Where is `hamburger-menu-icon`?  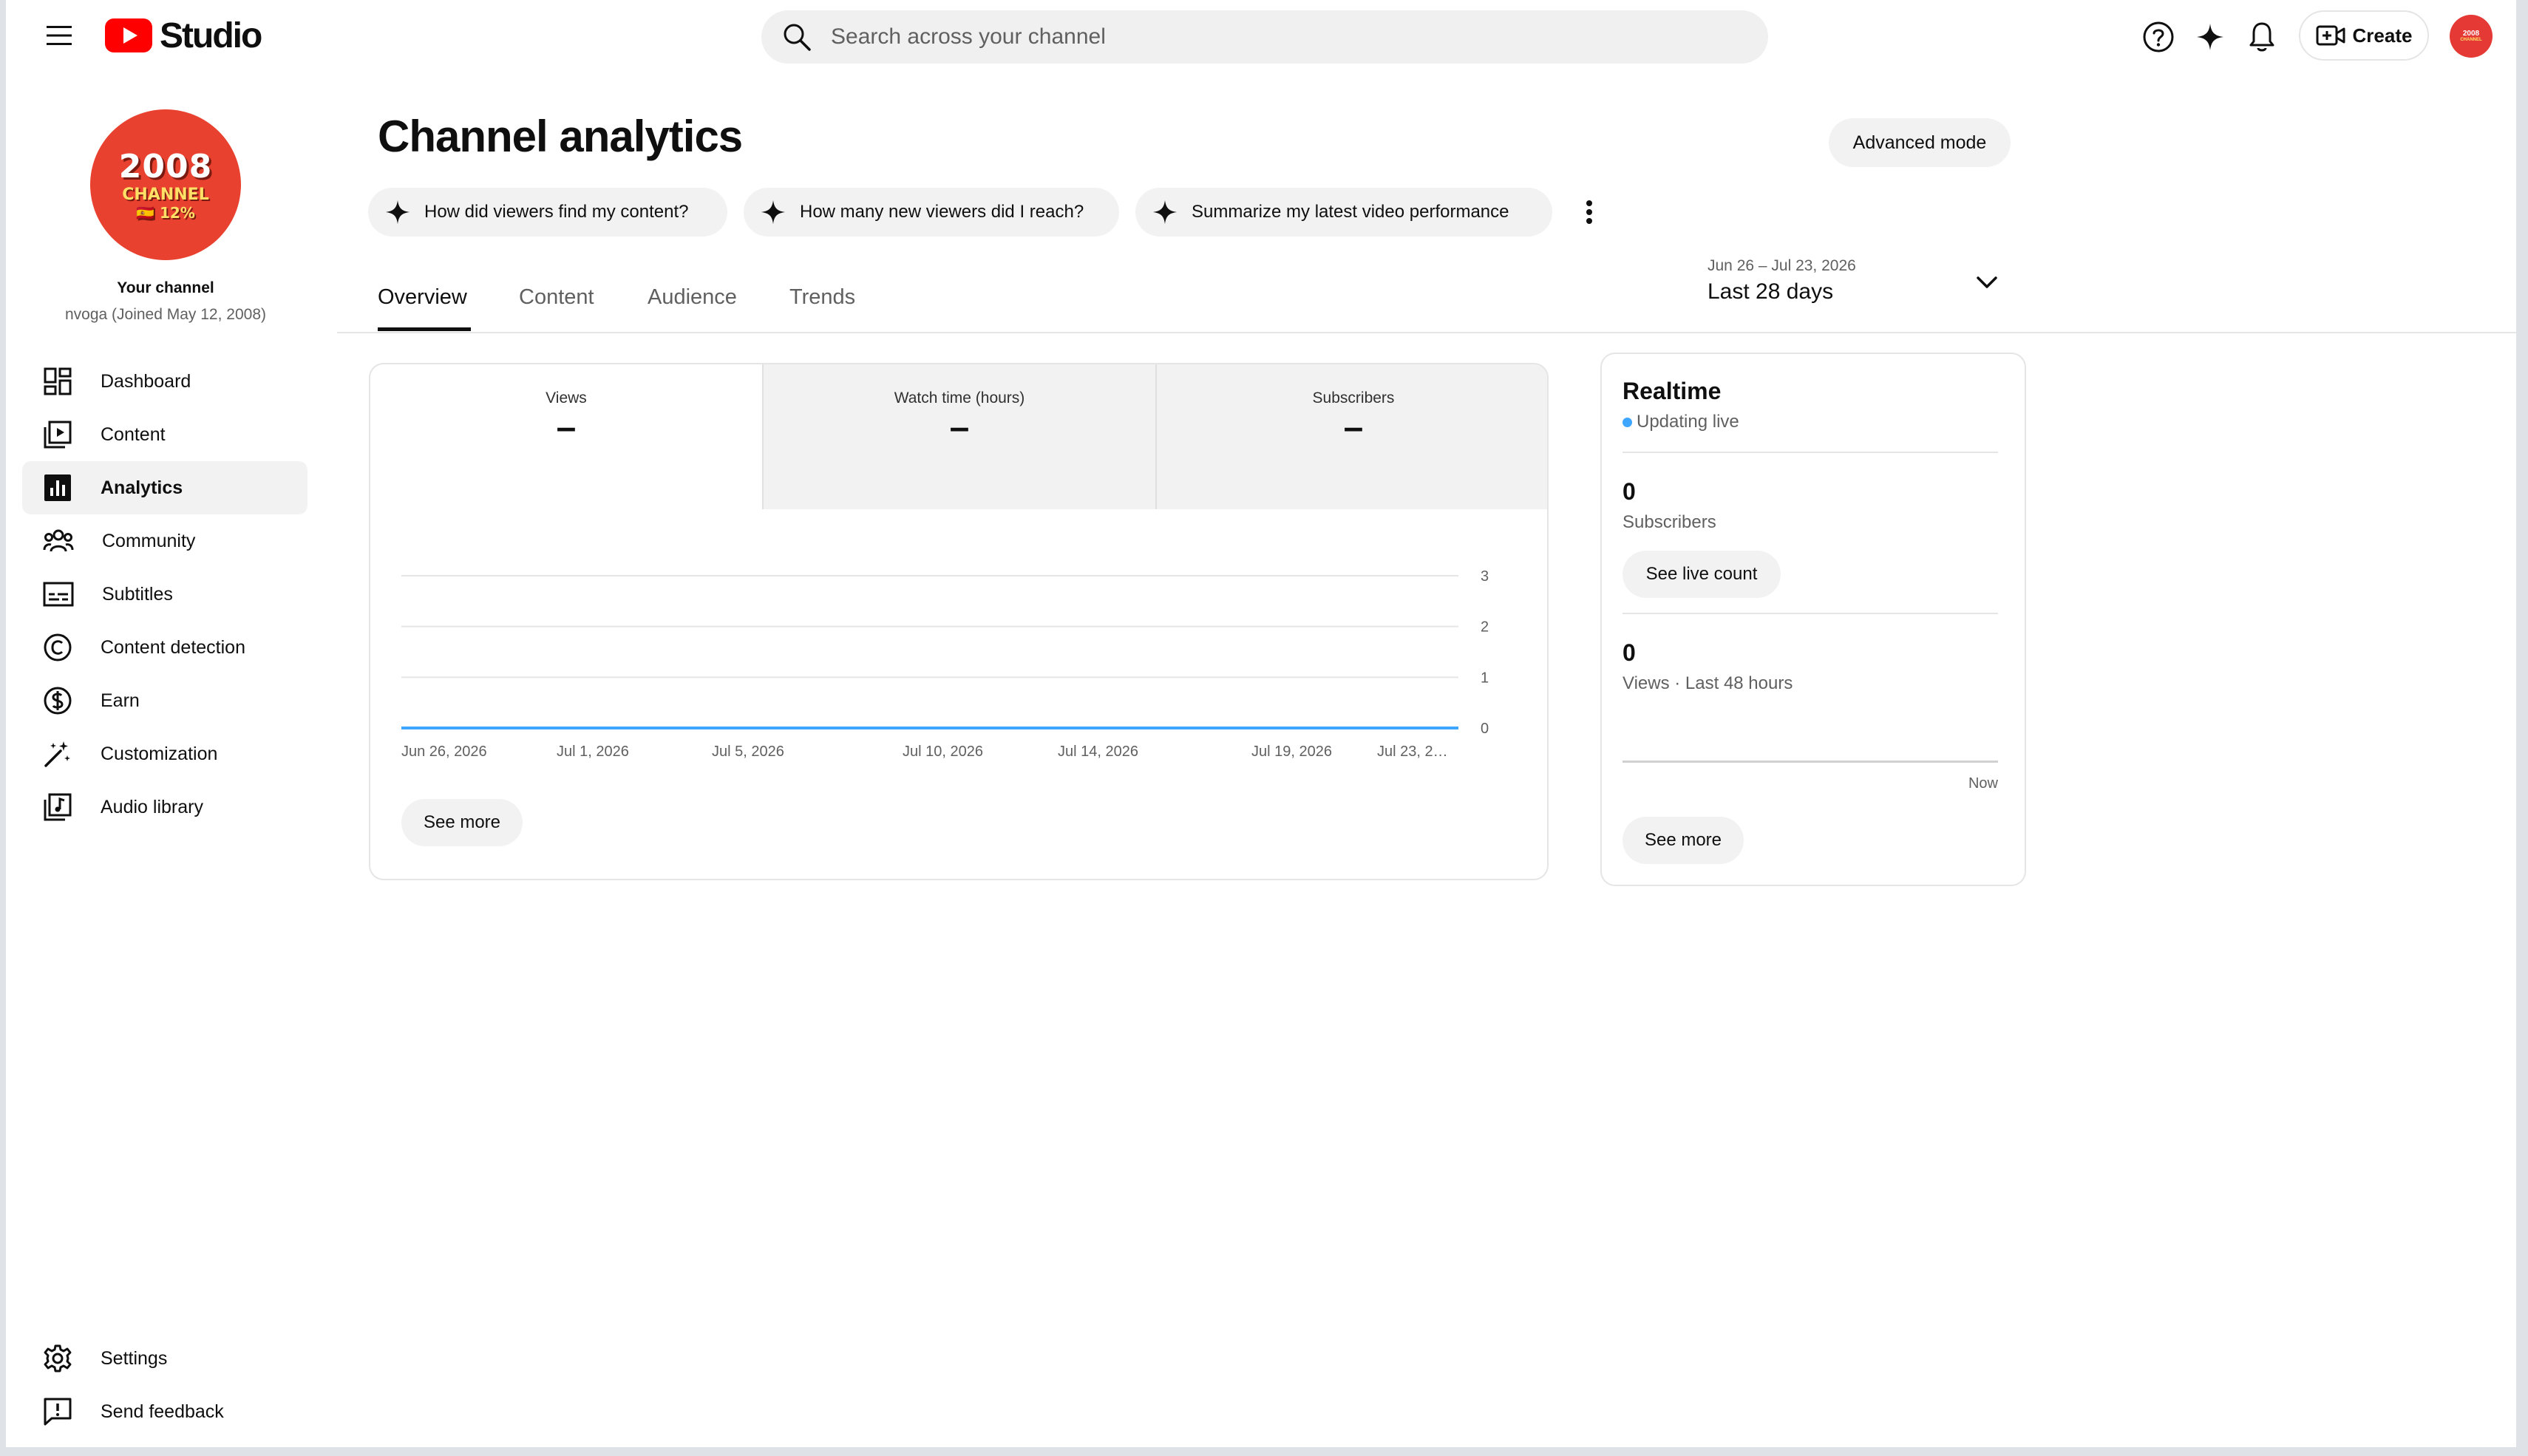
hamburger-menu-icon is located at coordinates (59, 35).